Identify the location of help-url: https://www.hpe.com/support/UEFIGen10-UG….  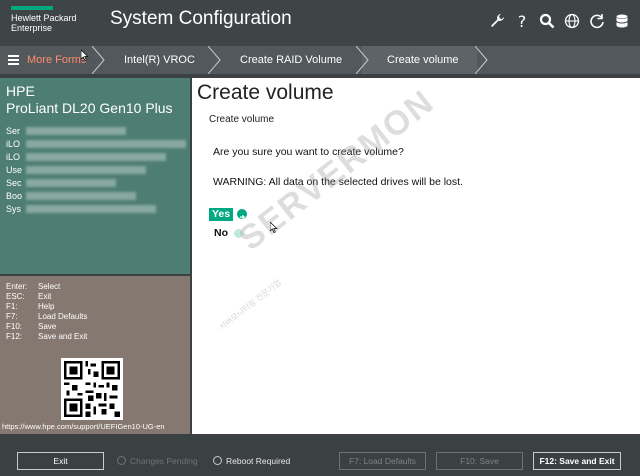
(83, 426).